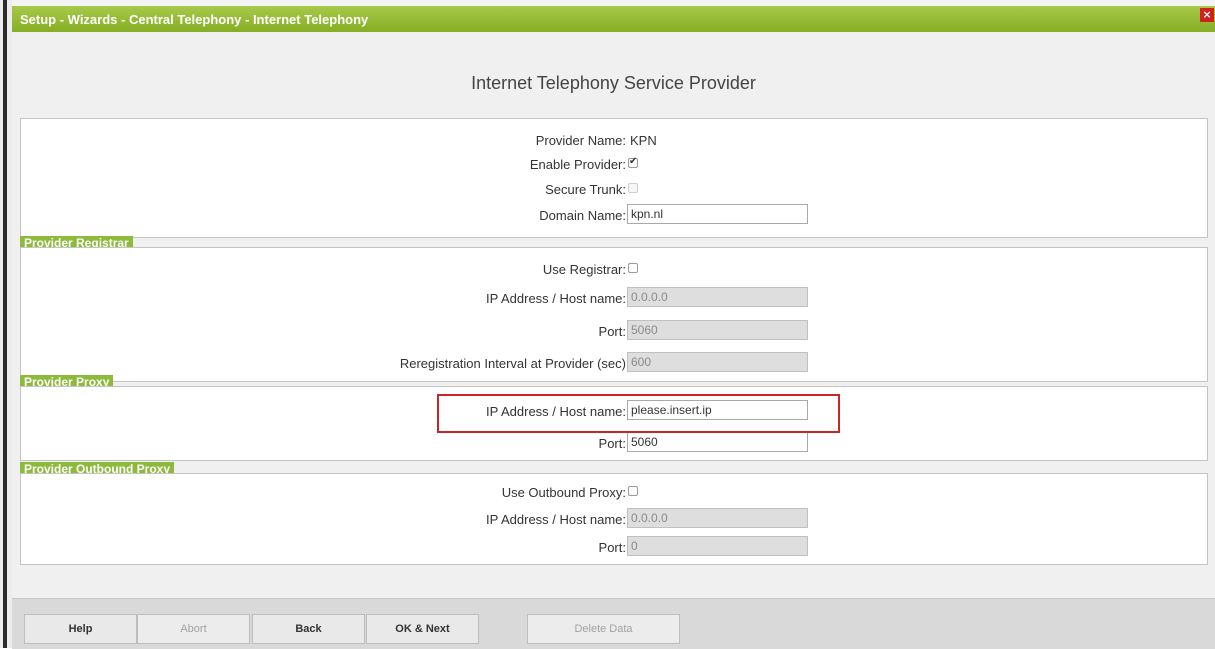  I want to click on secure-trunk-row: Secure Trunk:, so click(615, 189).